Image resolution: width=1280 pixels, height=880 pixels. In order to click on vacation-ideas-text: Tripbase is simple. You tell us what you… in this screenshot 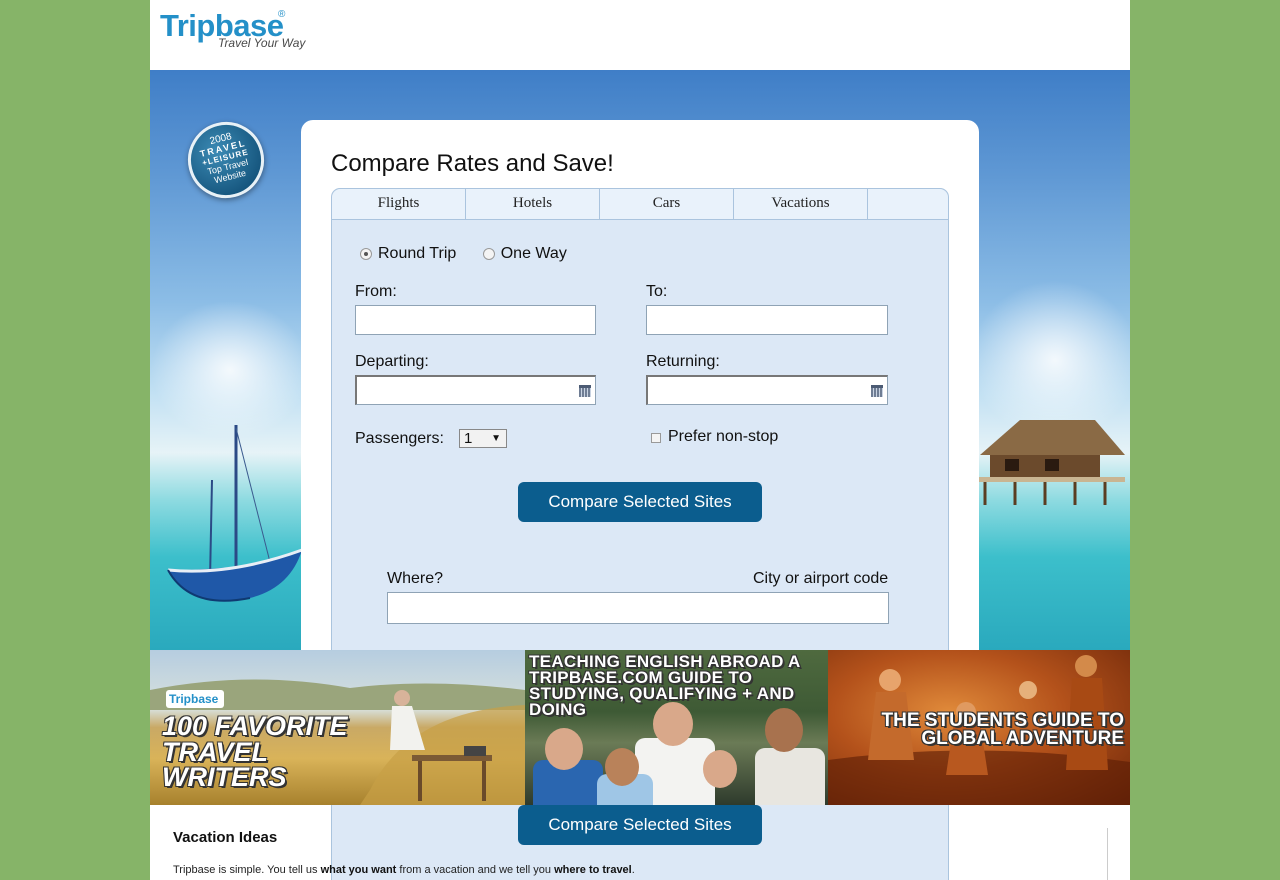, I will do `click(404, 870)`.